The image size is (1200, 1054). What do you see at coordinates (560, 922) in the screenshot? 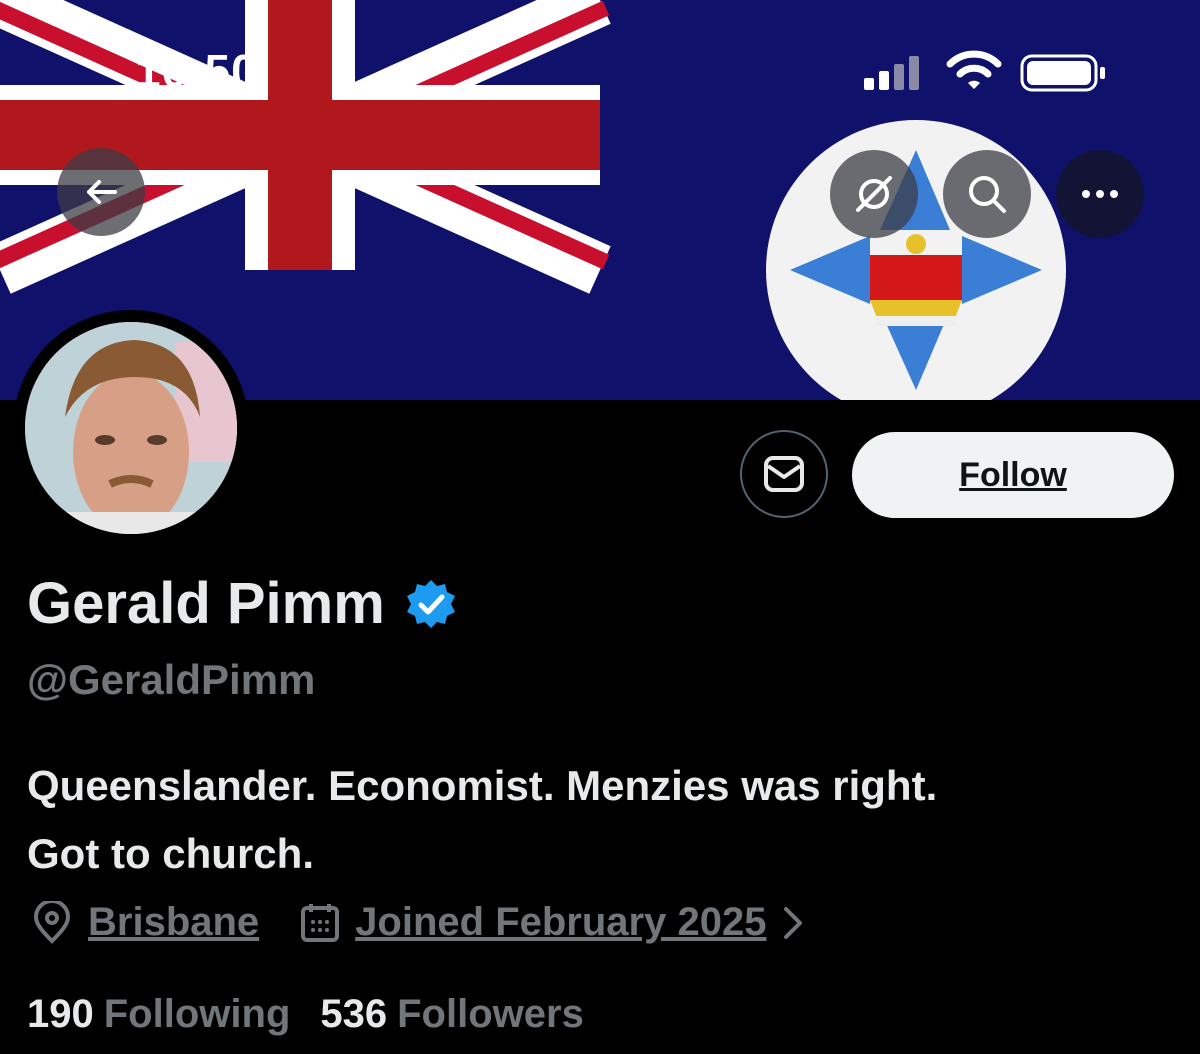
I see `joined-link: Joined February 2025` at bounding box center [560, 922].